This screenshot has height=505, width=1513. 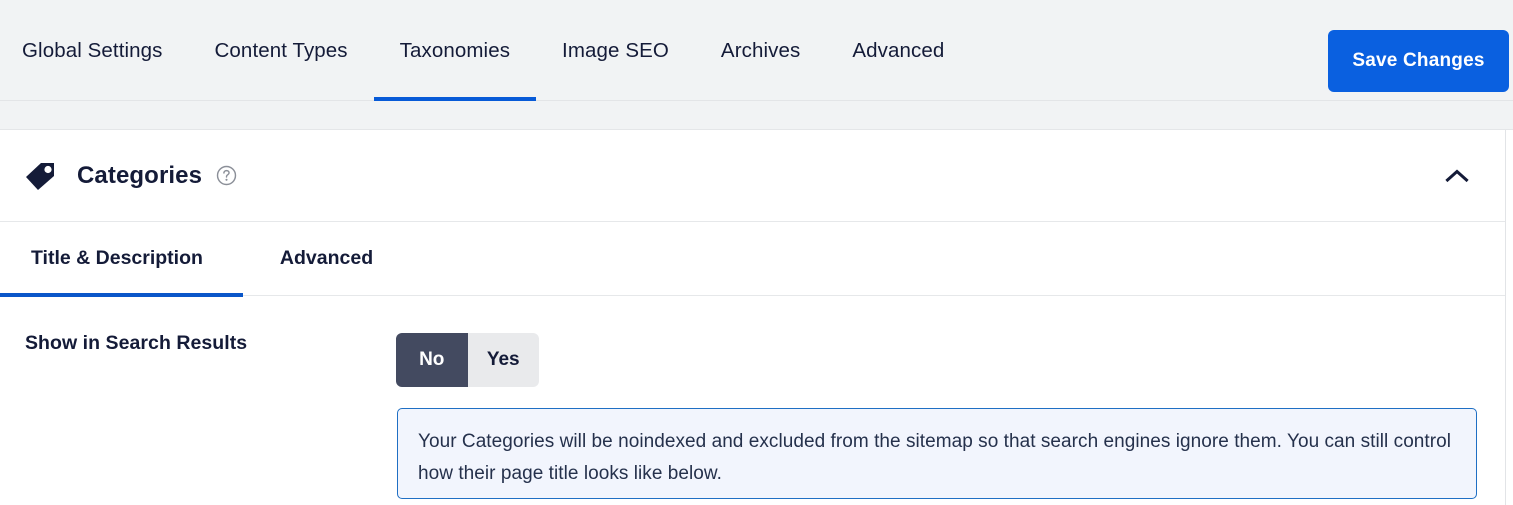 I want to click on tab-label: Archives, so click(x=760, y=50).